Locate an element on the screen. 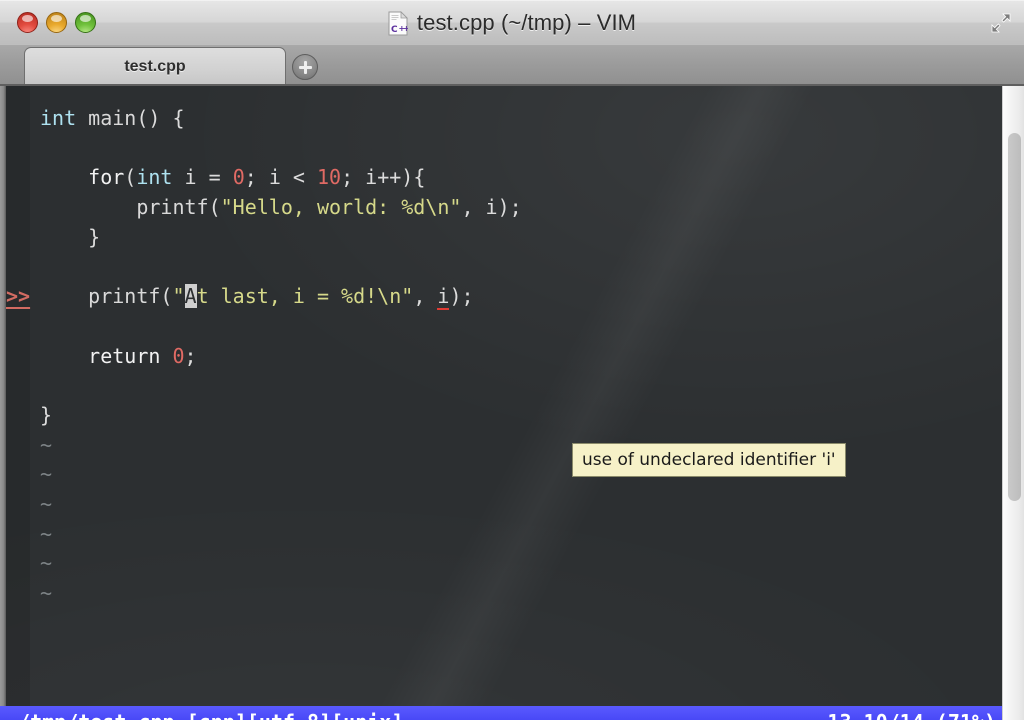  code-token: ); is located at coordinates (461, 296).